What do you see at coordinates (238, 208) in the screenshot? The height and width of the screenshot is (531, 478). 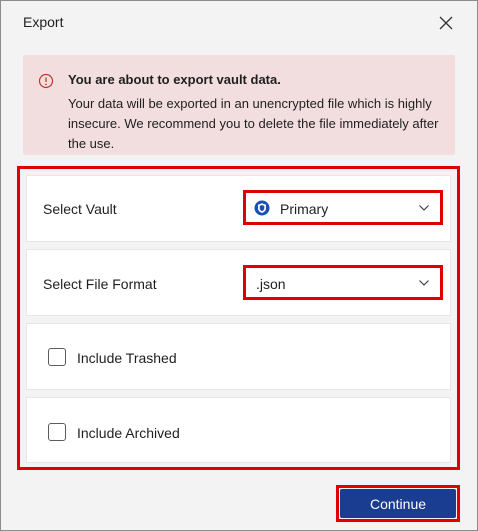 I see `row-select-vault: Select Vault Primary` at bounding box center [238, 208].